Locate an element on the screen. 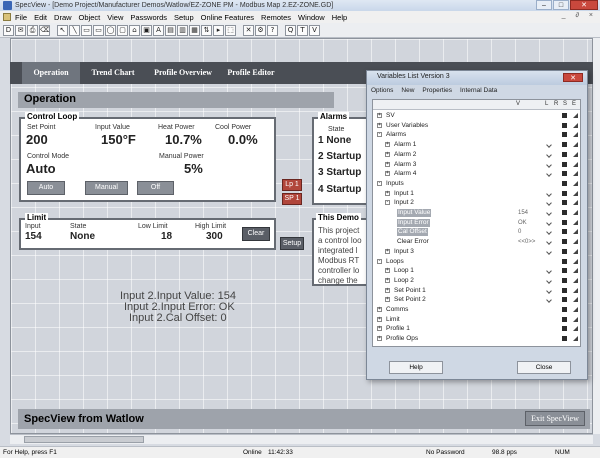 The width and height of the screenshot is (600, 458). menu-object: Object is located at coordinates (90, 17).